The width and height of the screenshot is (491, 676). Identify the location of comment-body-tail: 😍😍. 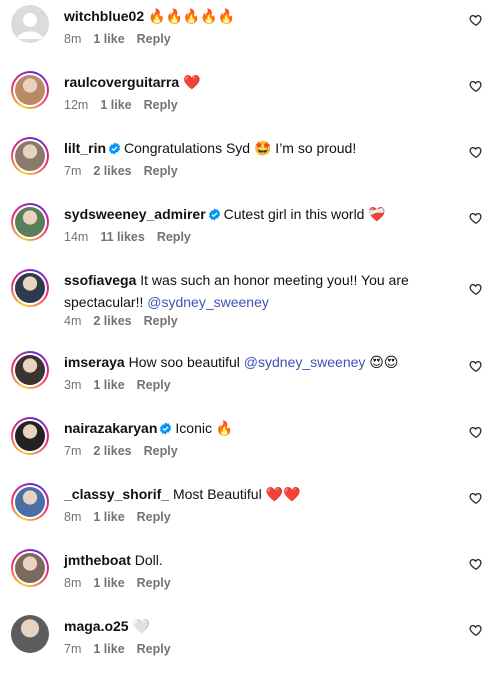
(382, 362).